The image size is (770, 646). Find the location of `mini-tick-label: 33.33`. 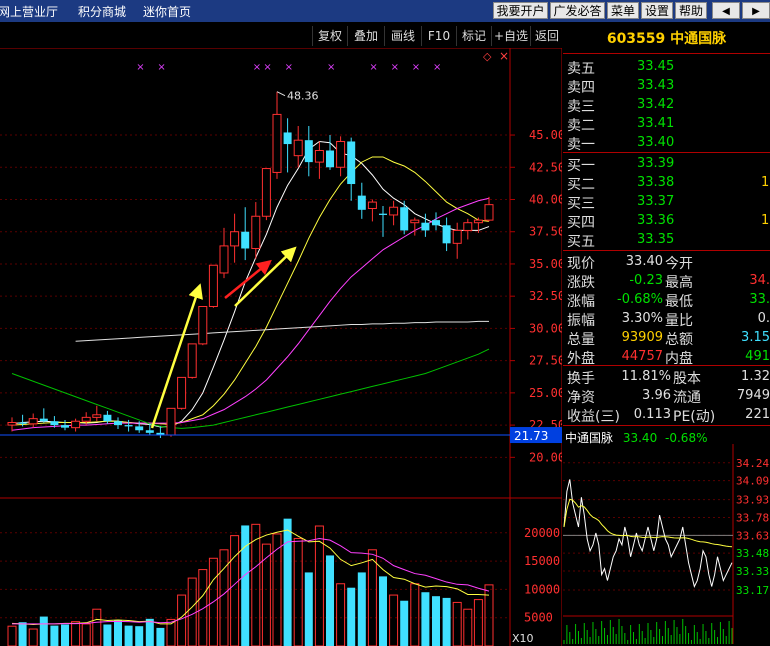

mini-tick-label: 33.33 is located at coordinates (752, 571).